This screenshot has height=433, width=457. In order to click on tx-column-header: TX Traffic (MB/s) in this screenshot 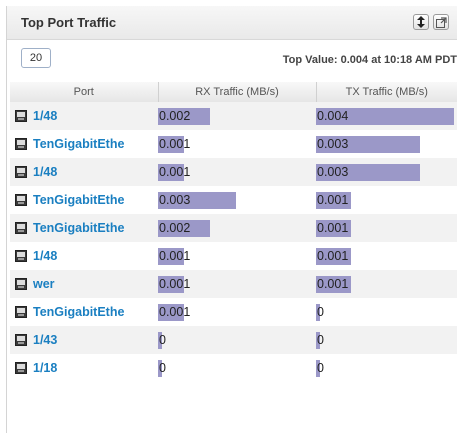, I will do `click(386, 92)`.